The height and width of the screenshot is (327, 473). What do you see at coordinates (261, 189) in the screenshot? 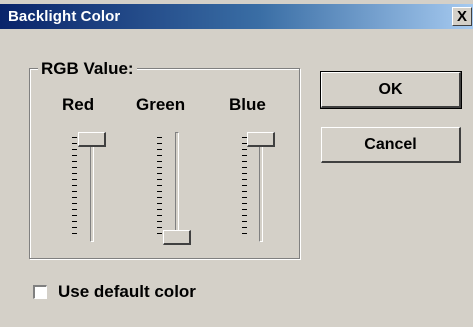
I see `blue-slider-track` at bounding box center [261, 189].